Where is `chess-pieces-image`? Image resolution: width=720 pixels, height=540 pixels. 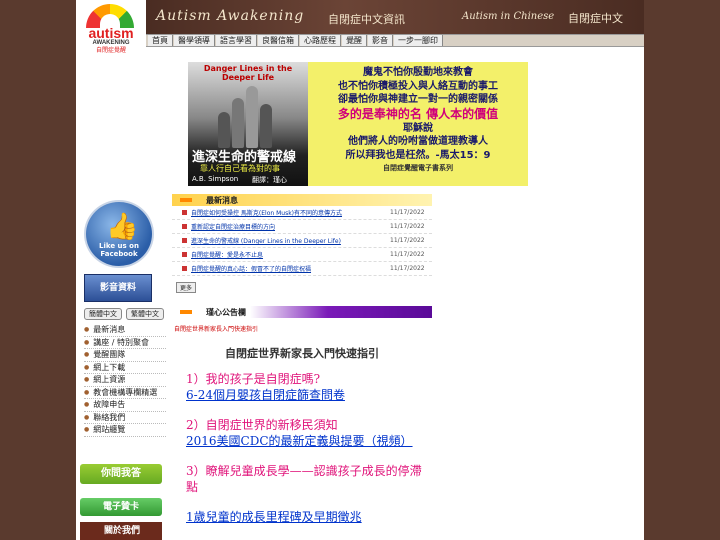
chess-pieces-image is located at coordinates (248, 113).